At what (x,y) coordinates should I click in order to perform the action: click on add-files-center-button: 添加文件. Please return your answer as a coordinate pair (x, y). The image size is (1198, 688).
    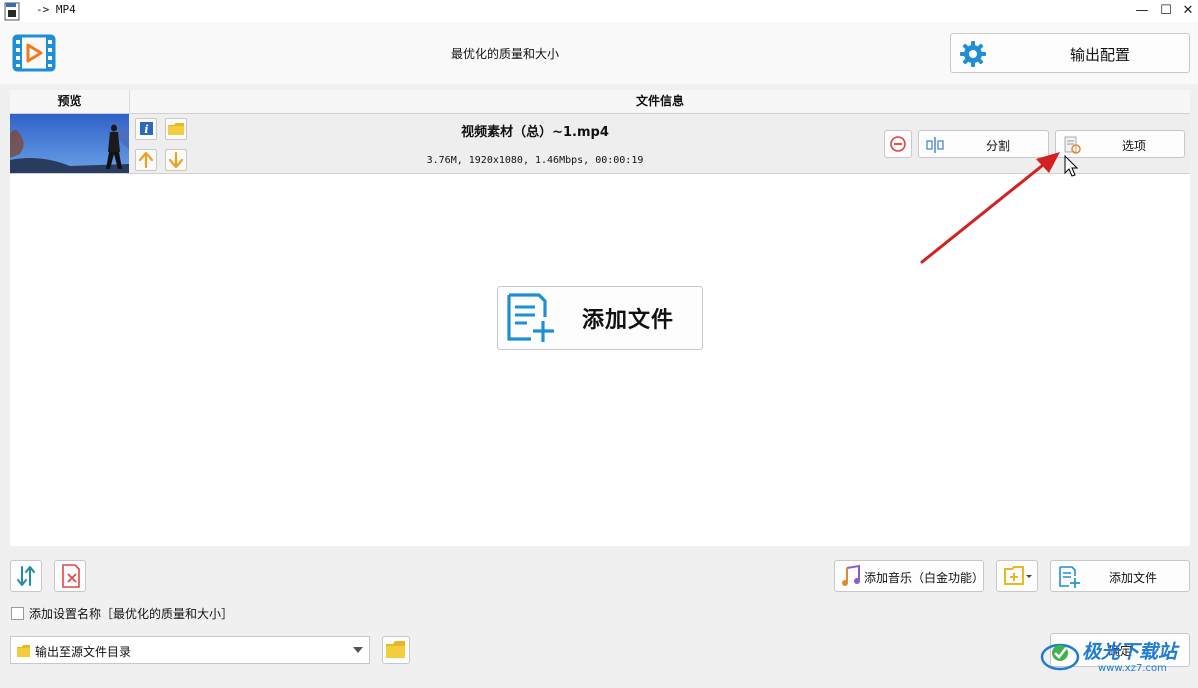
    Looking at the image, I should click on (600, 318).